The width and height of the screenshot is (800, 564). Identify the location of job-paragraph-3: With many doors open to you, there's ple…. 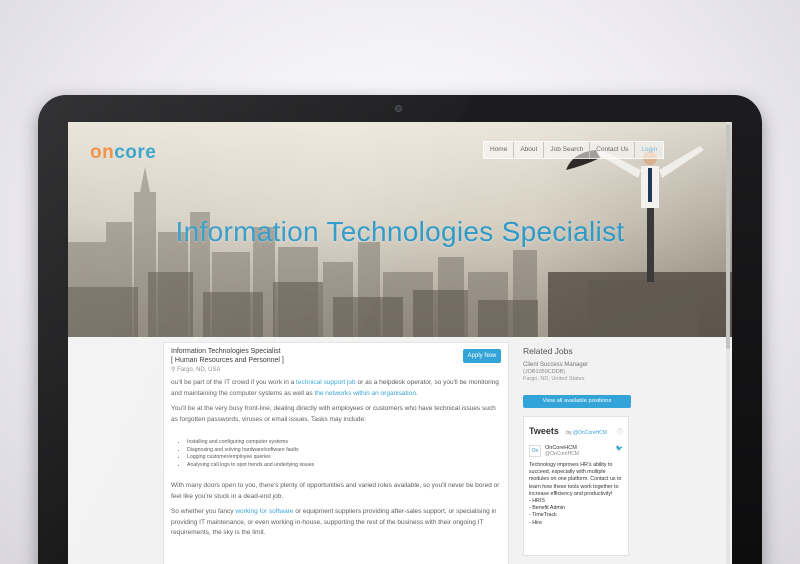
(335, 491).